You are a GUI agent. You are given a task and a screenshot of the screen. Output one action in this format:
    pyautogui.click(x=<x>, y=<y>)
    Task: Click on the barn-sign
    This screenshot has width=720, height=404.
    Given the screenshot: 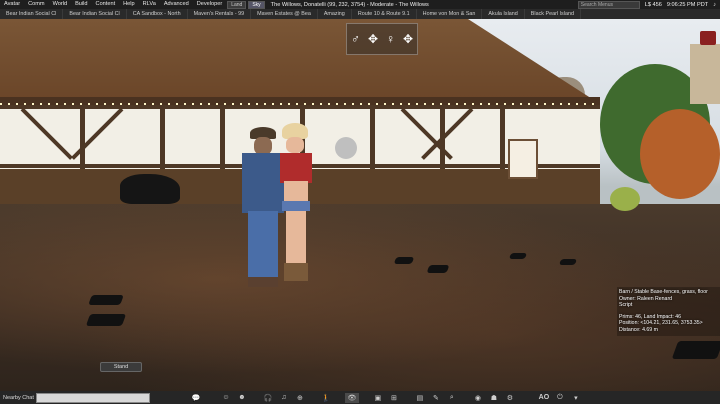 What is the action you would take?
    pyautogui.click(x=523, y=159)
    